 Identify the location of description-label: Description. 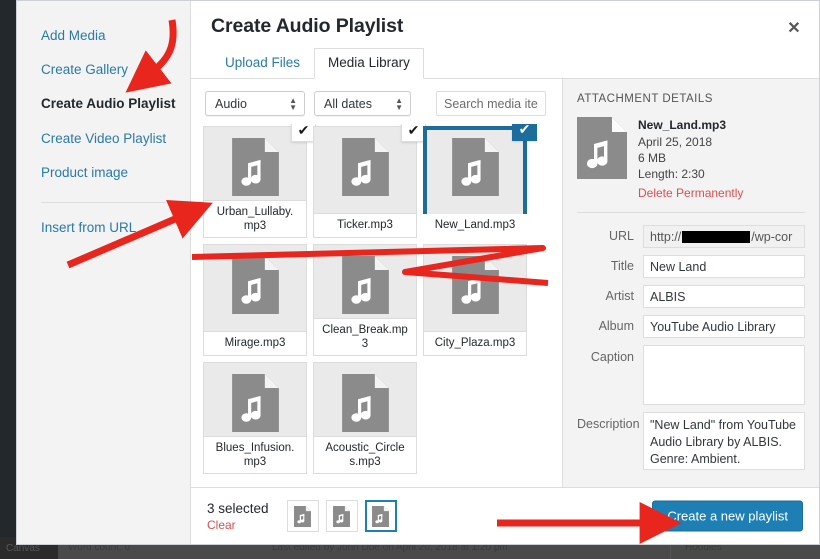
(608, 424).